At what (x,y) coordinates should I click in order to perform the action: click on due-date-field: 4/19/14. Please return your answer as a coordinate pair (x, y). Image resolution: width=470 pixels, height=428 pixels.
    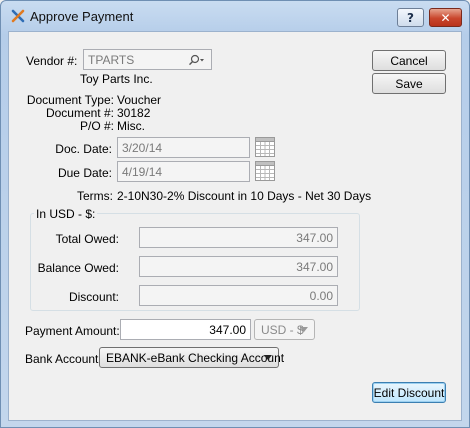
    Looking at the image, I should click on (183, 171).